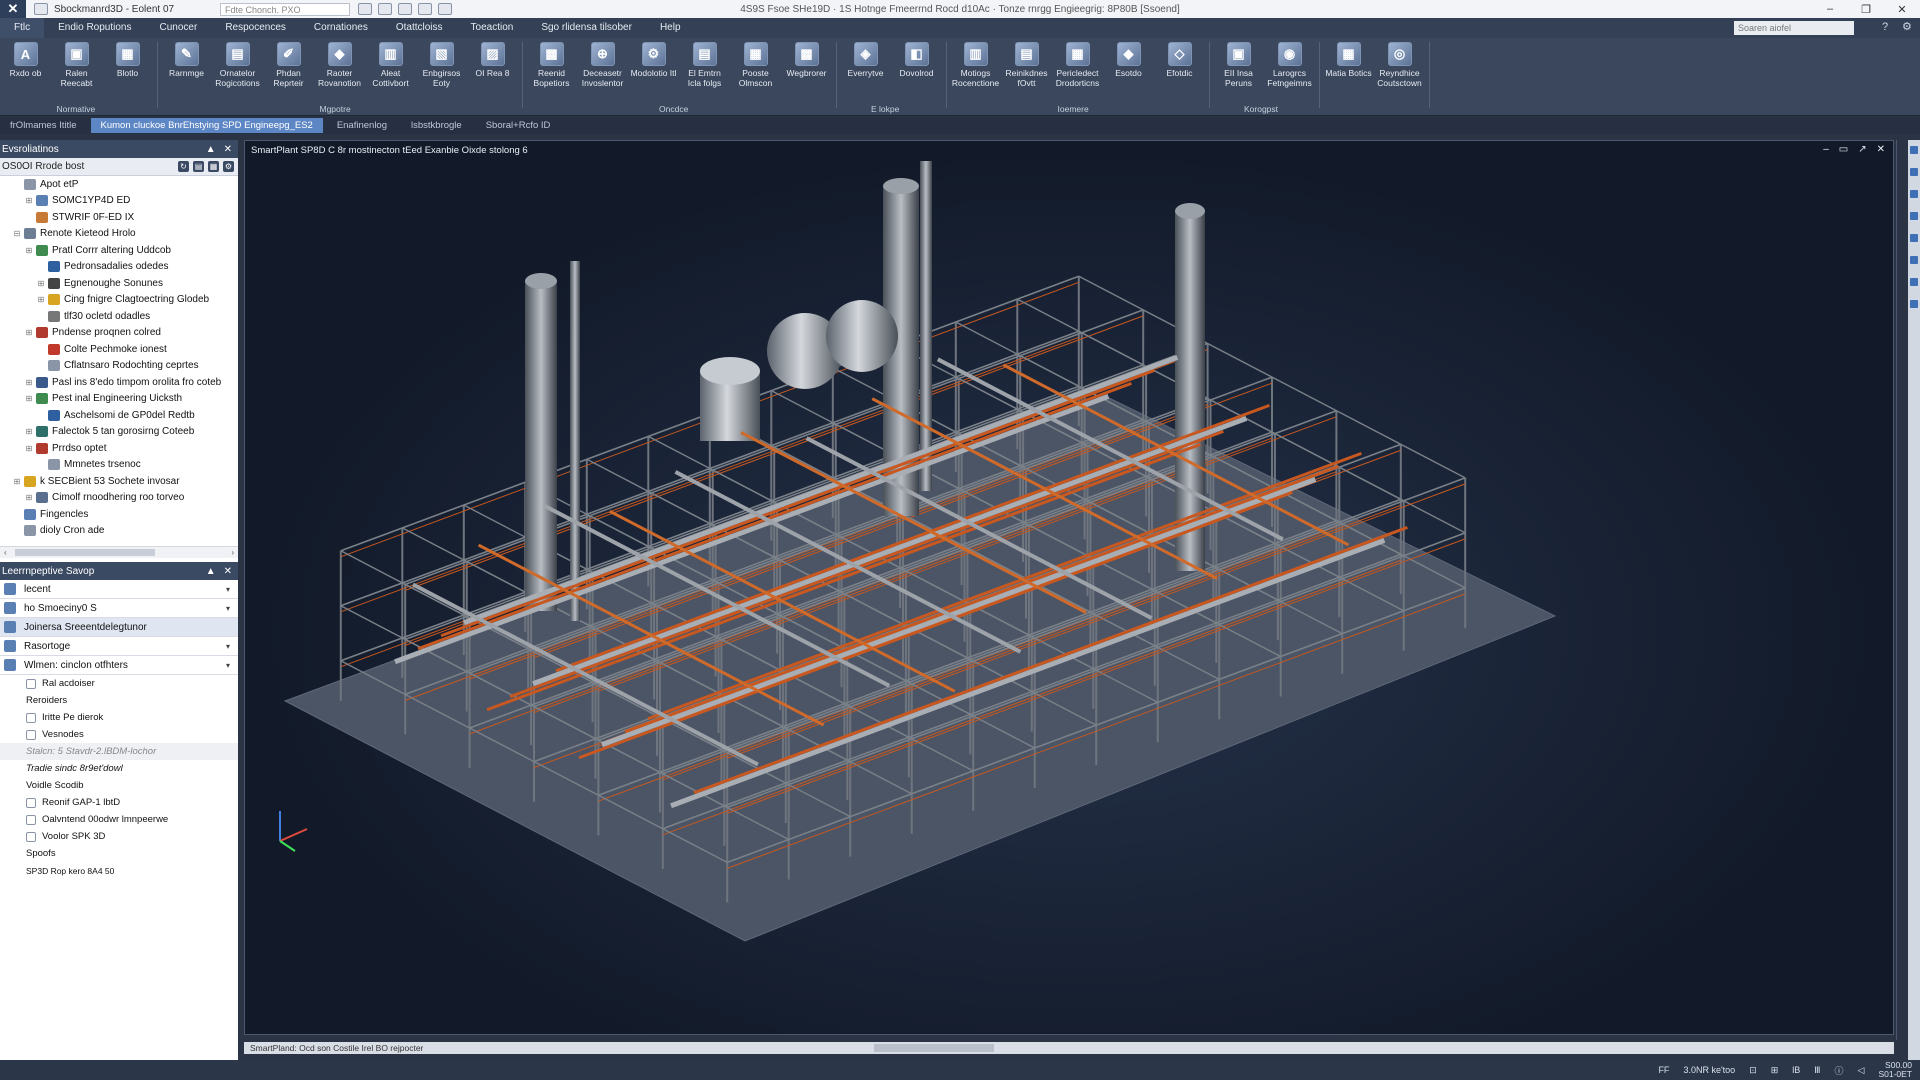 The height and width of the screenshot is (1080, 1920). Describe the element at coordinates (119, 349) in the screenshot. I see `tree-item: Colte Pechmoke ionest` at that location.